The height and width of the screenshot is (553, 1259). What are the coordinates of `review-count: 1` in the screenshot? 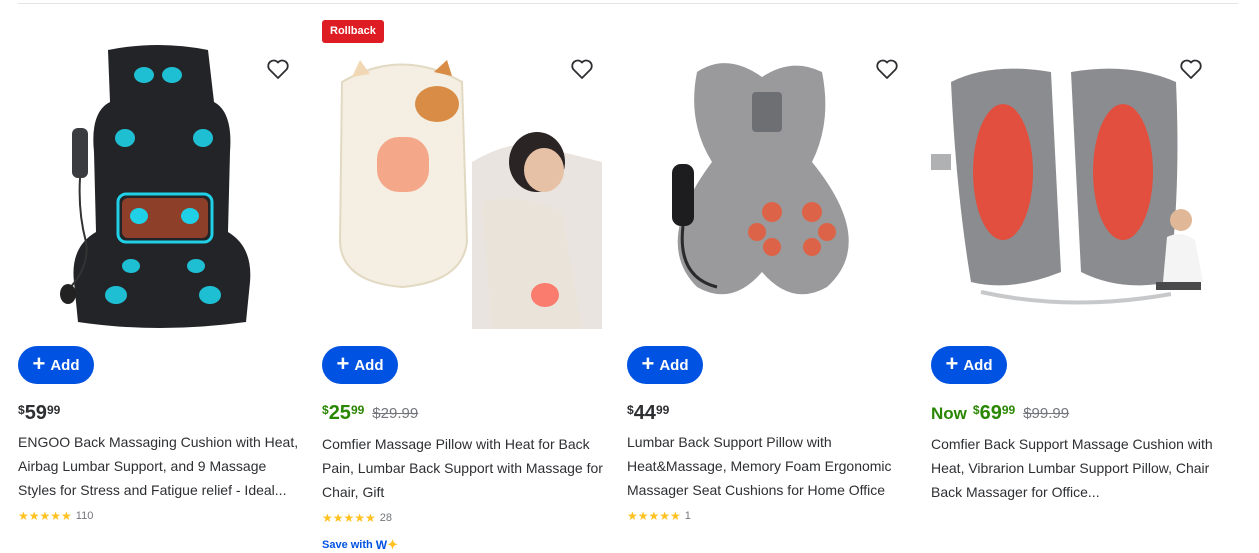 It's located at (687, 516).